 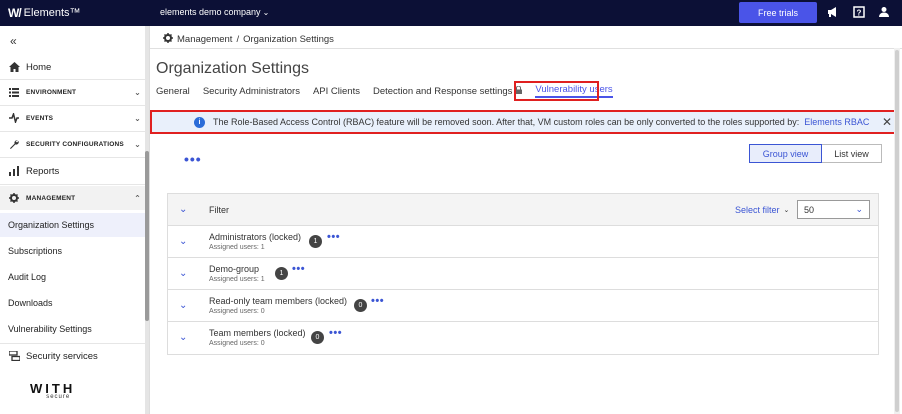 What do you see at coordinates (809, 209) in the screenshot?
I see `page-size-value: 50` at bounding box center [809, 209].